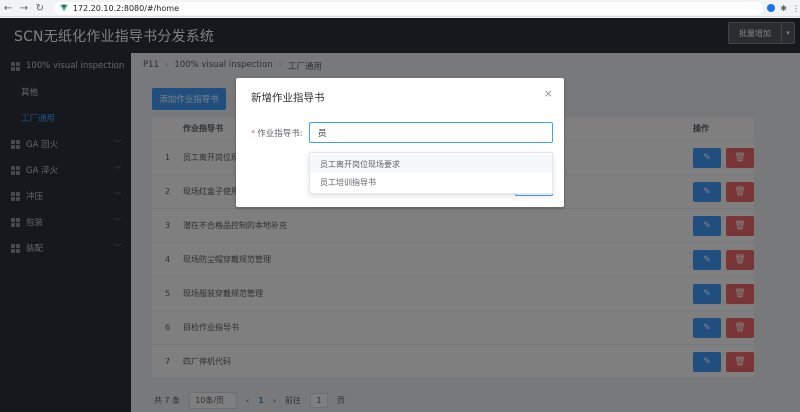 The width and height of the screenshot is (800, 412). What do you see at coordinates (796, 8) in the screenshot?
I see `menu-icon: ⋮` at bounding box center [796, 8].